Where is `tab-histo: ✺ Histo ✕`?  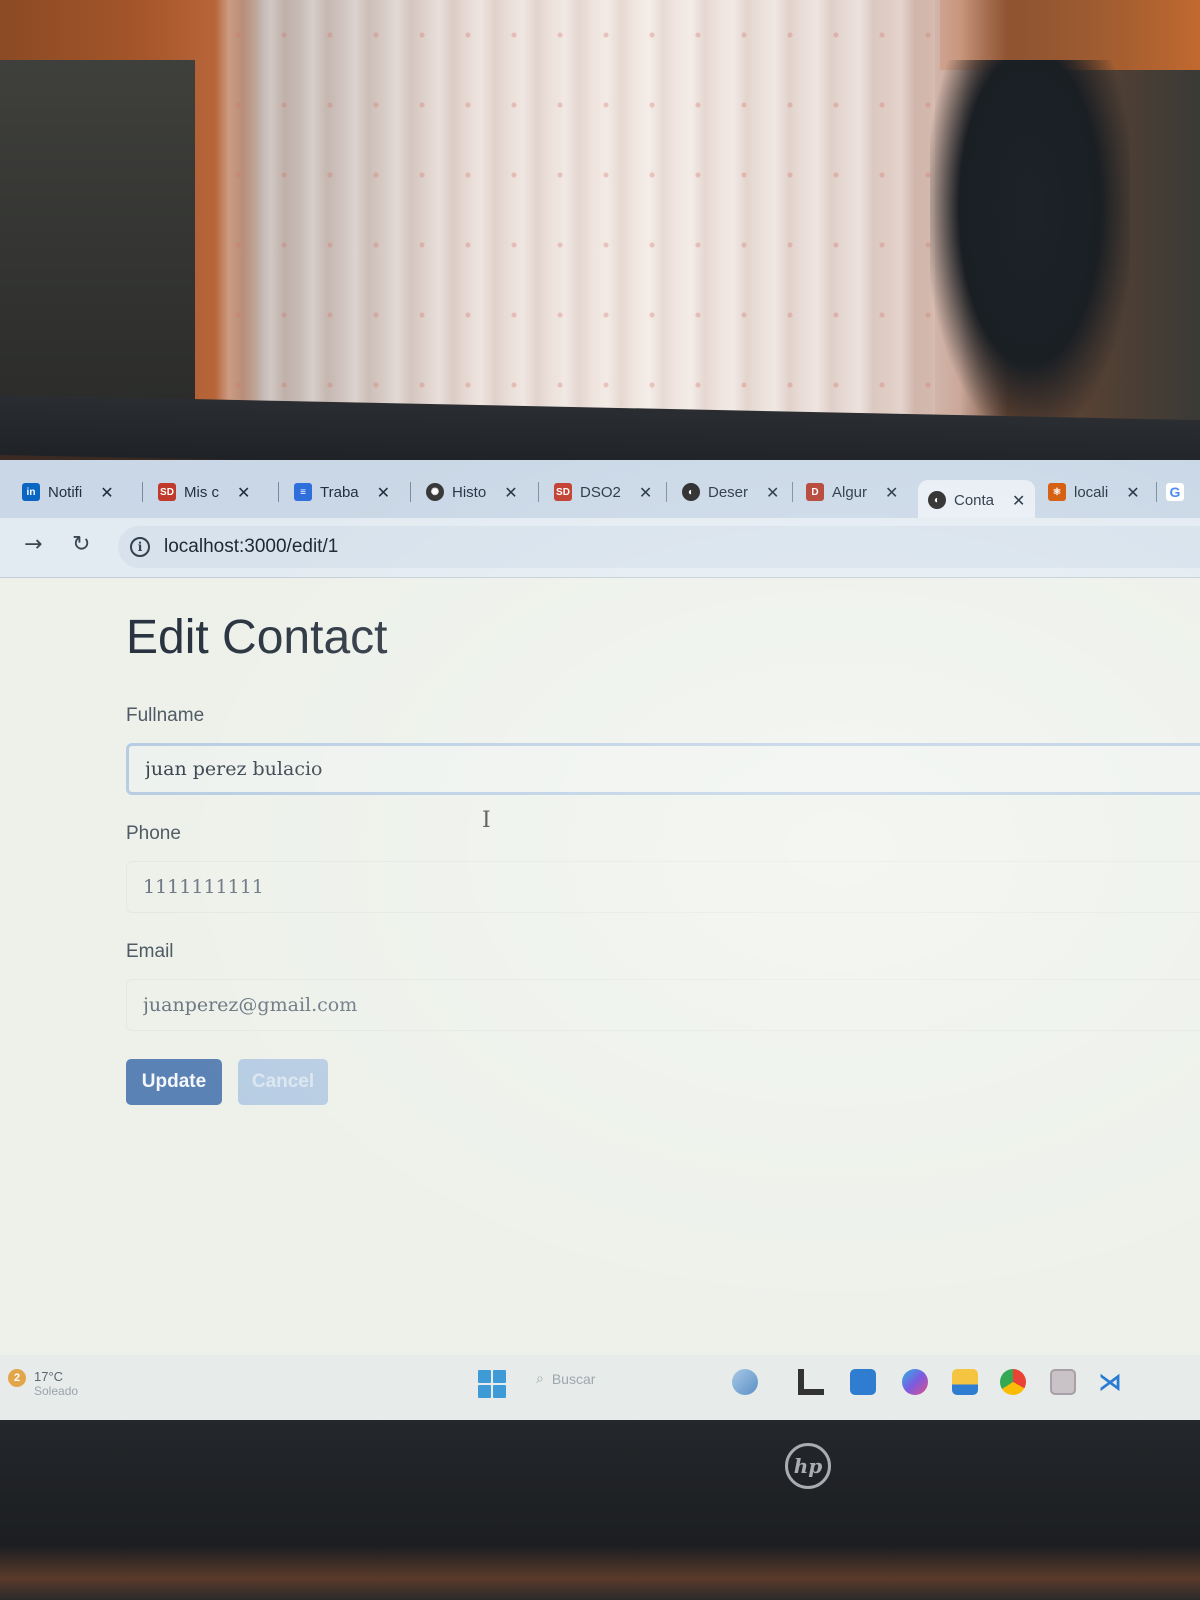 tab-histo: ✺ Histo ✕ is located at coordinates (472, 492).